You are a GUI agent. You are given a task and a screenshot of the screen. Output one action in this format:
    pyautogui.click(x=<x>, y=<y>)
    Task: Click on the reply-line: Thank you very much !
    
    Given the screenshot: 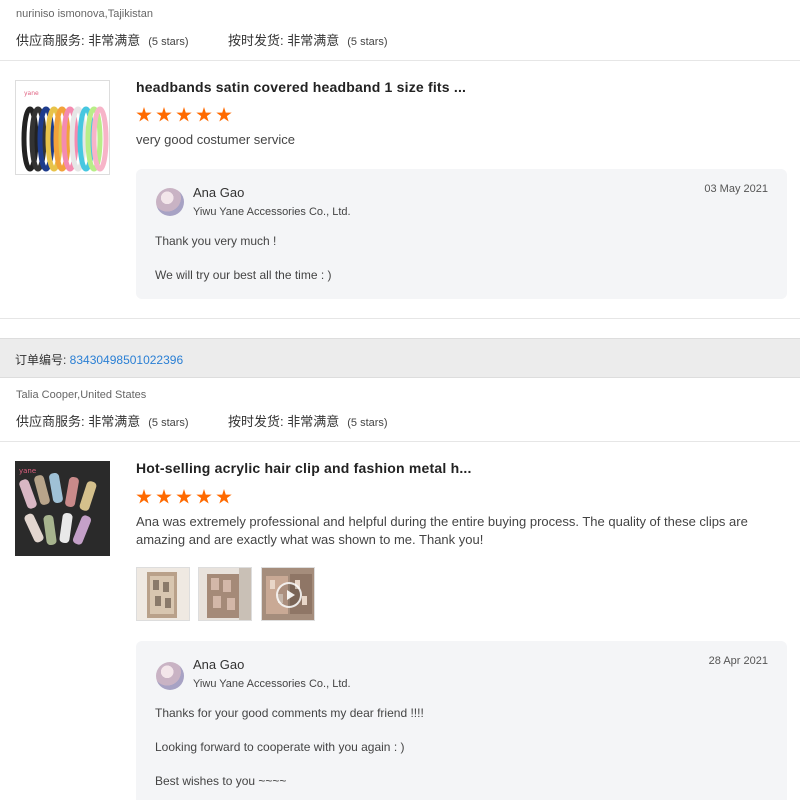 What is the action you would take?
    pyautogui.click(x=216, y=241)
    